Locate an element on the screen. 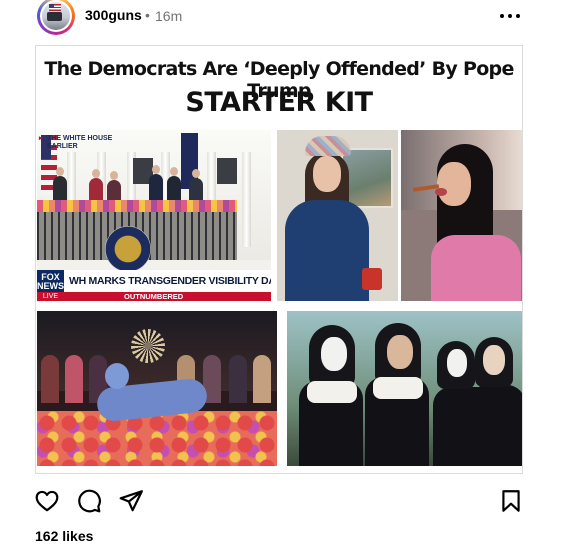  flower-float is located at coordinates (157, 438).